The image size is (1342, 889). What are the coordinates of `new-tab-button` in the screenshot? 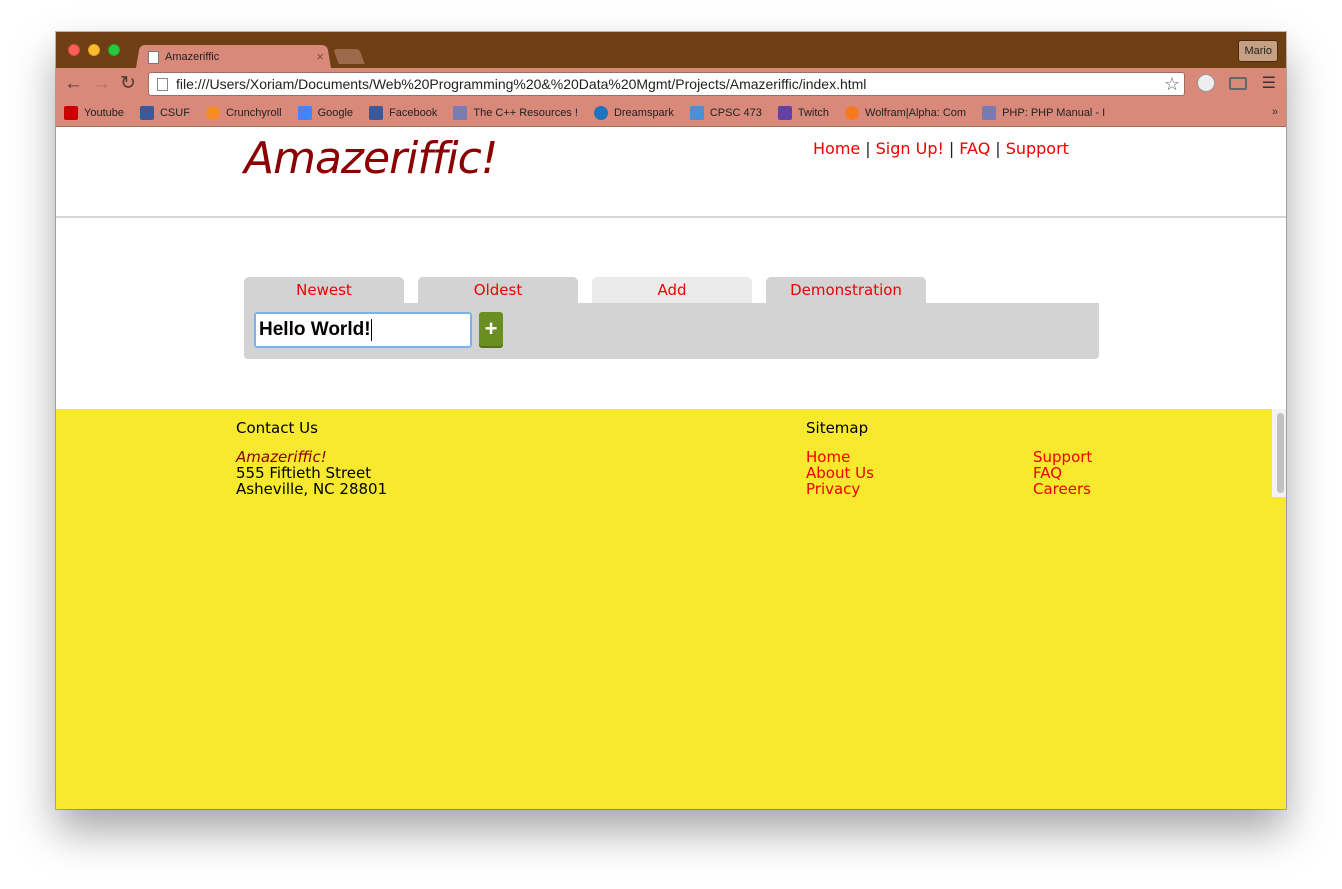 It's located at (349, 56).